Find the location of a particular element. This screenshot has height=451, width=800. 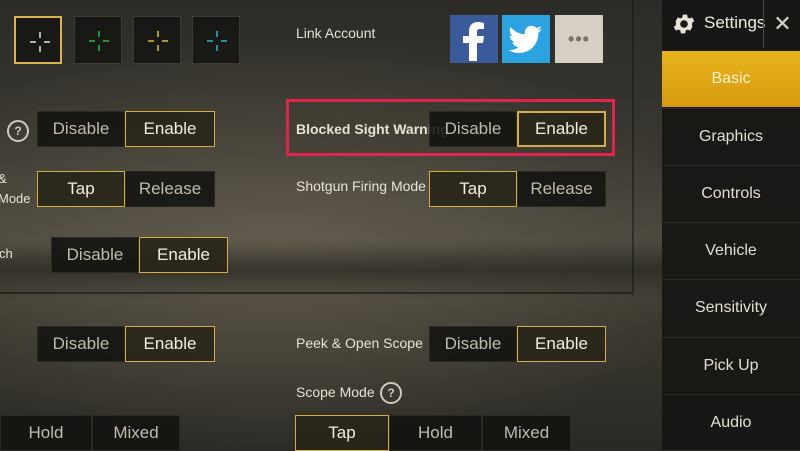

scope-tap-option: Tap is located at coordinates (342, 433).